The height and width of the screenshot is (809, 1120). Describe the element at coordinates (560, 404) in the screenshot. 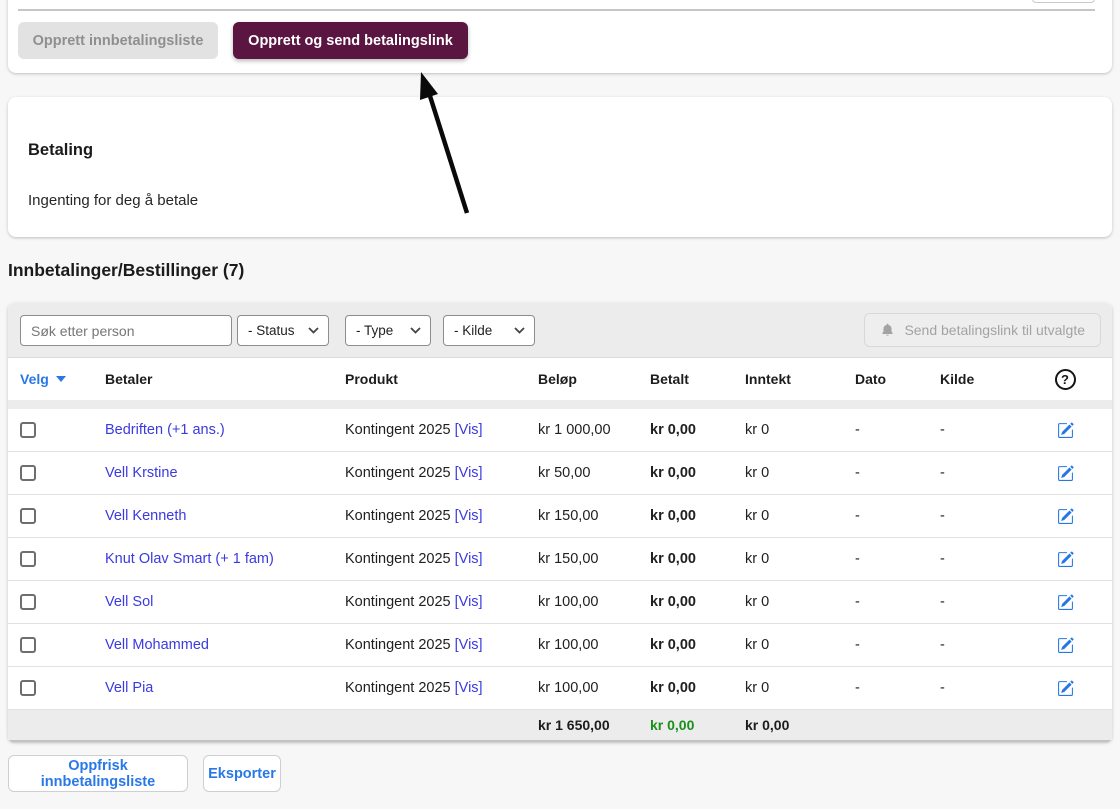

I see `header-separator` at that location.